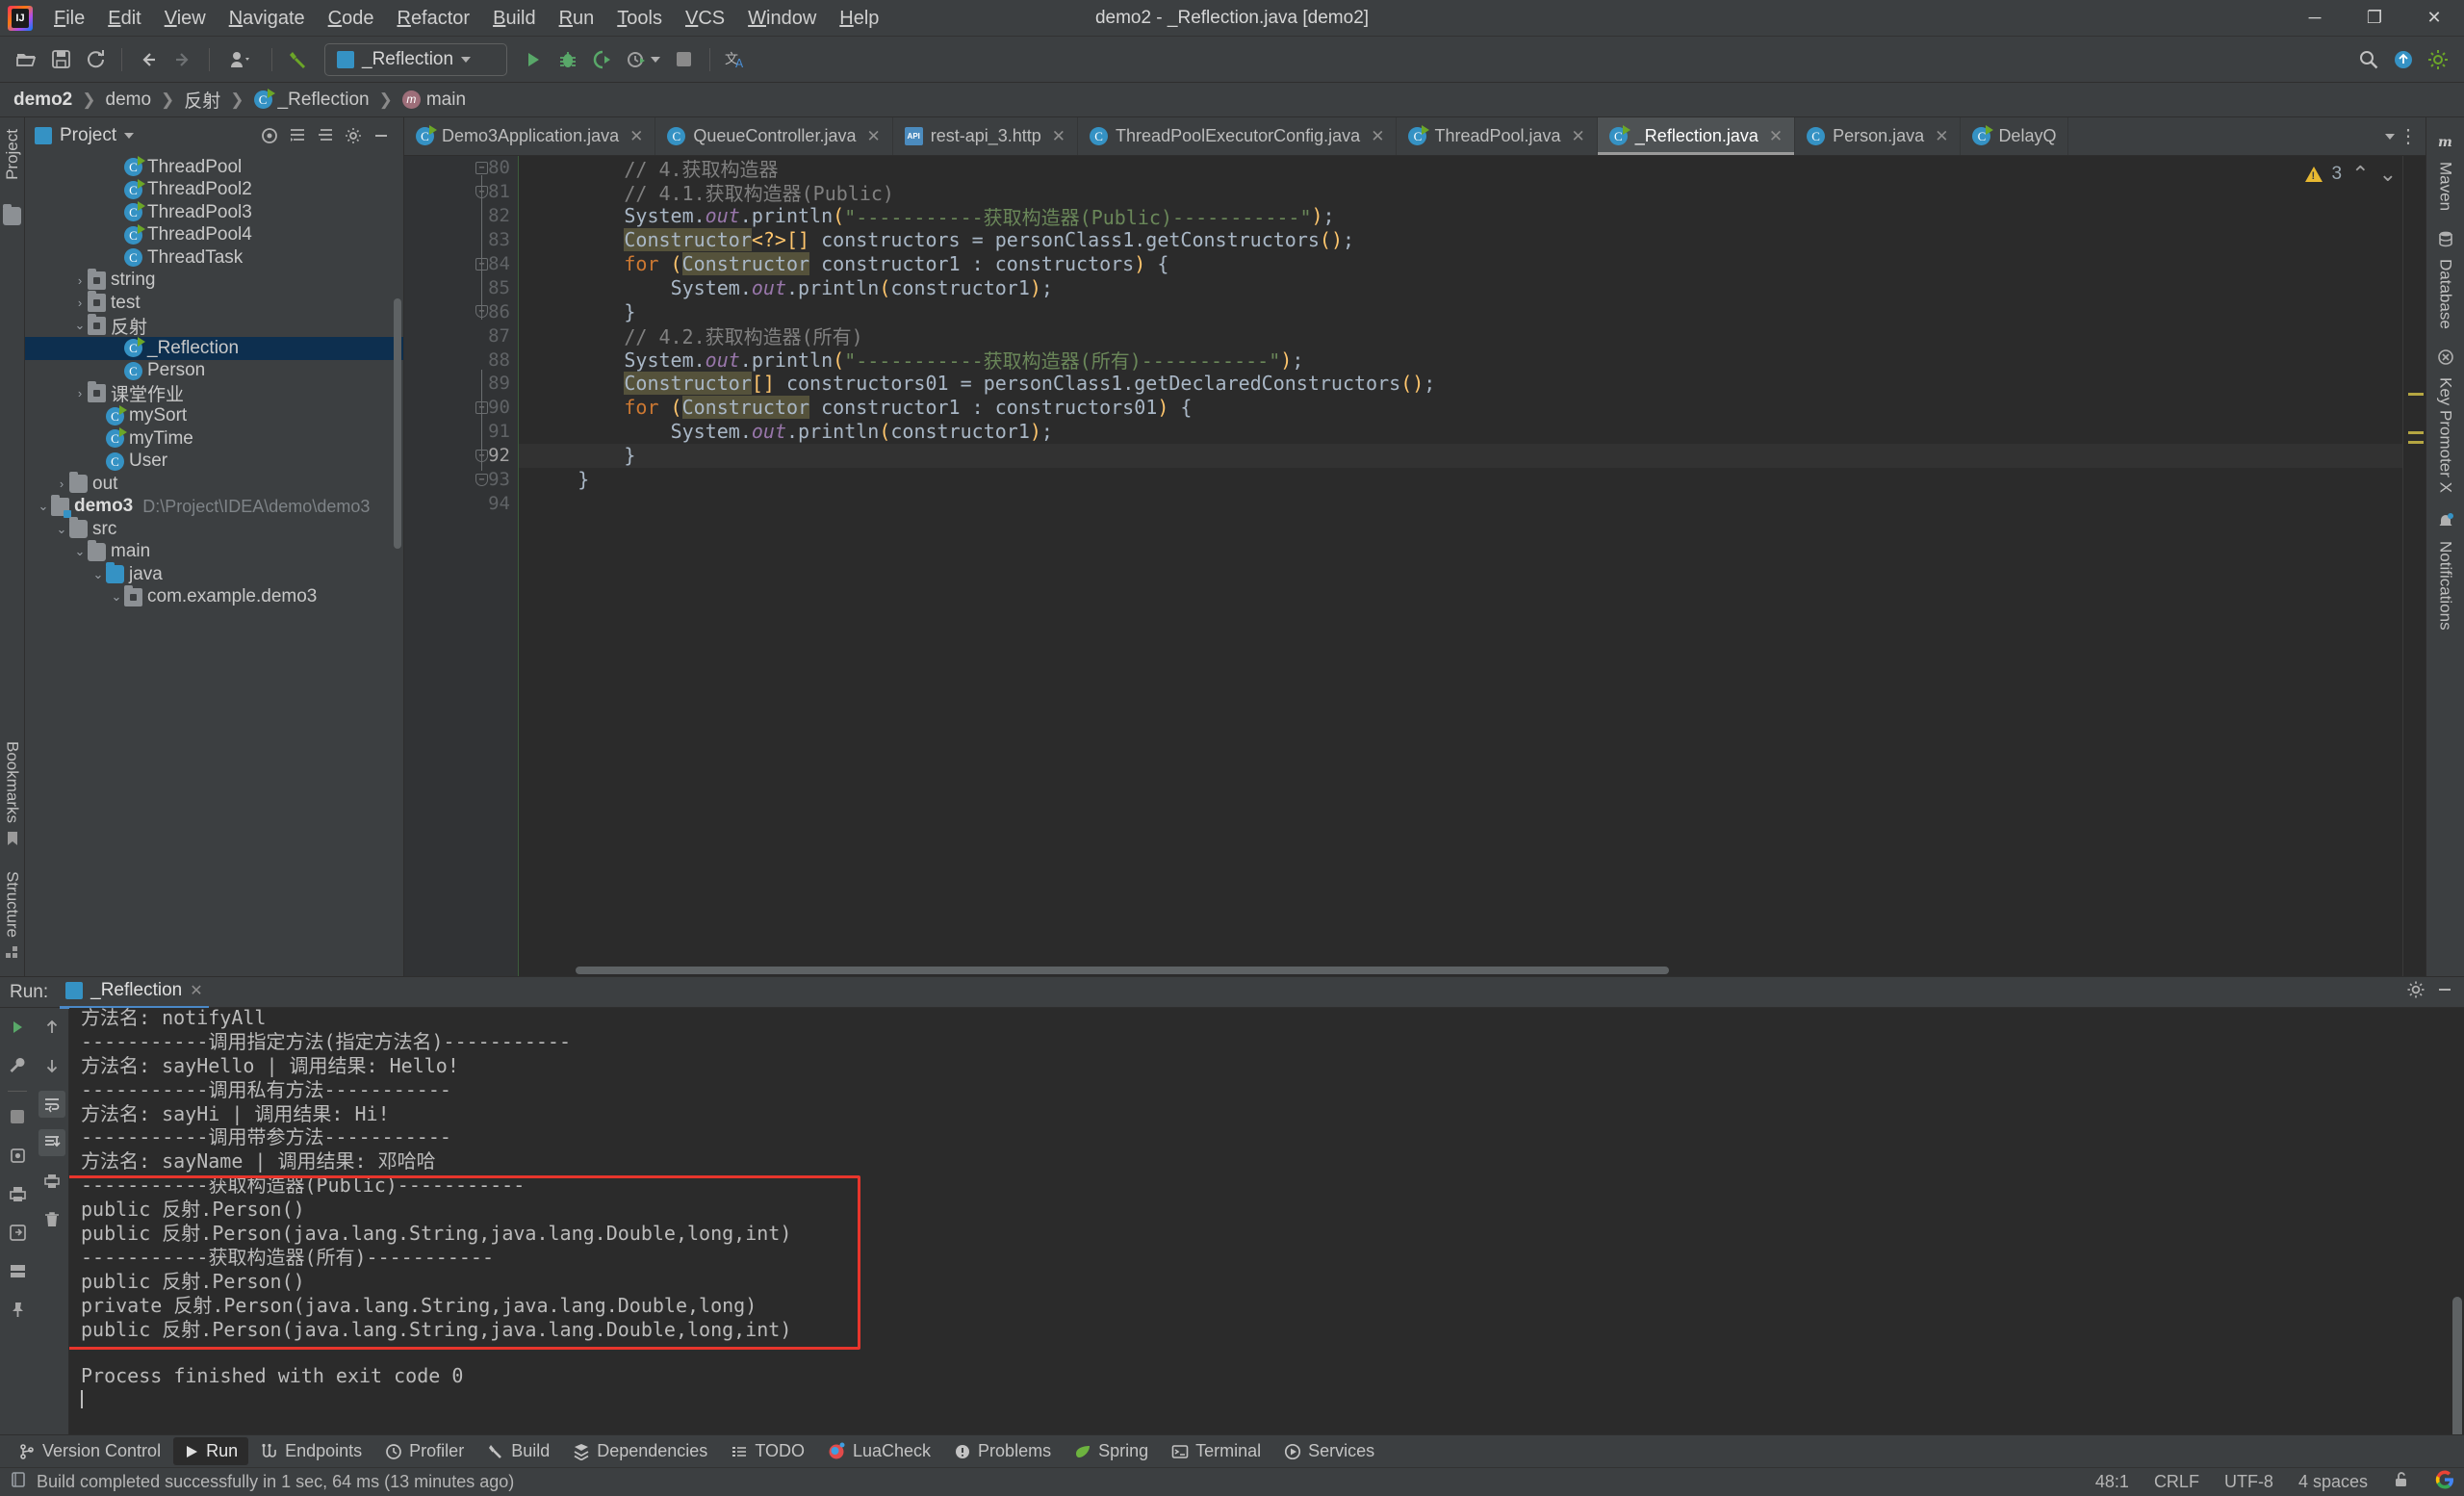 Image resolution: width=2464 pixels, height=1496 pixels. Describe the element at coordinates (2248, 1482) in the screenshot. I see `file-encoding: UTF-8` at that location.